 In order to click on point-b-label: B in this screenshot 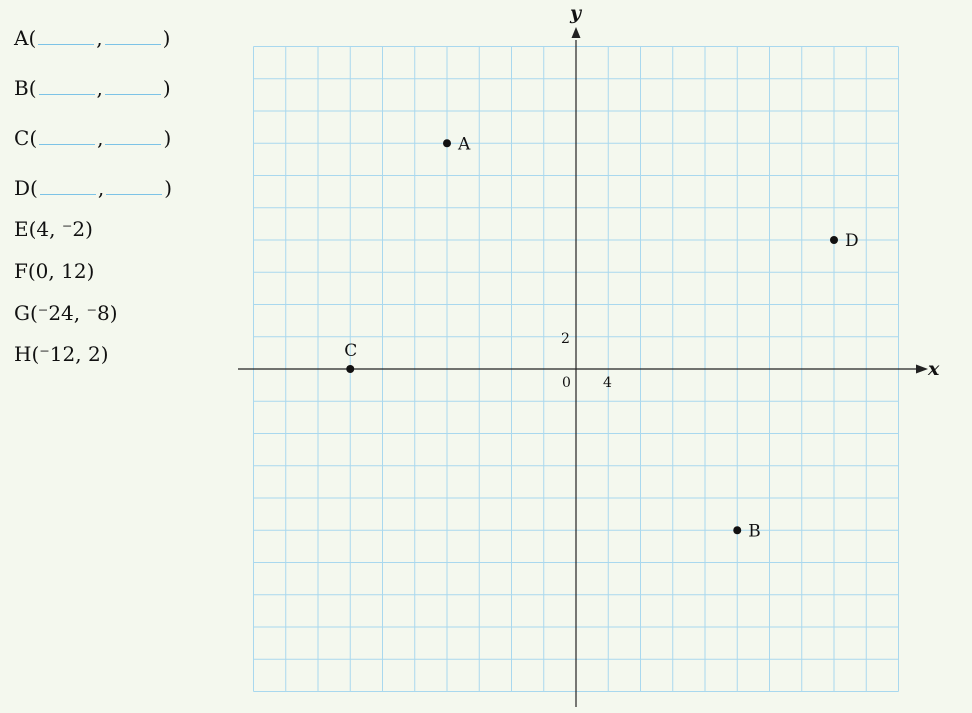, I will do `click(754, 531)`.